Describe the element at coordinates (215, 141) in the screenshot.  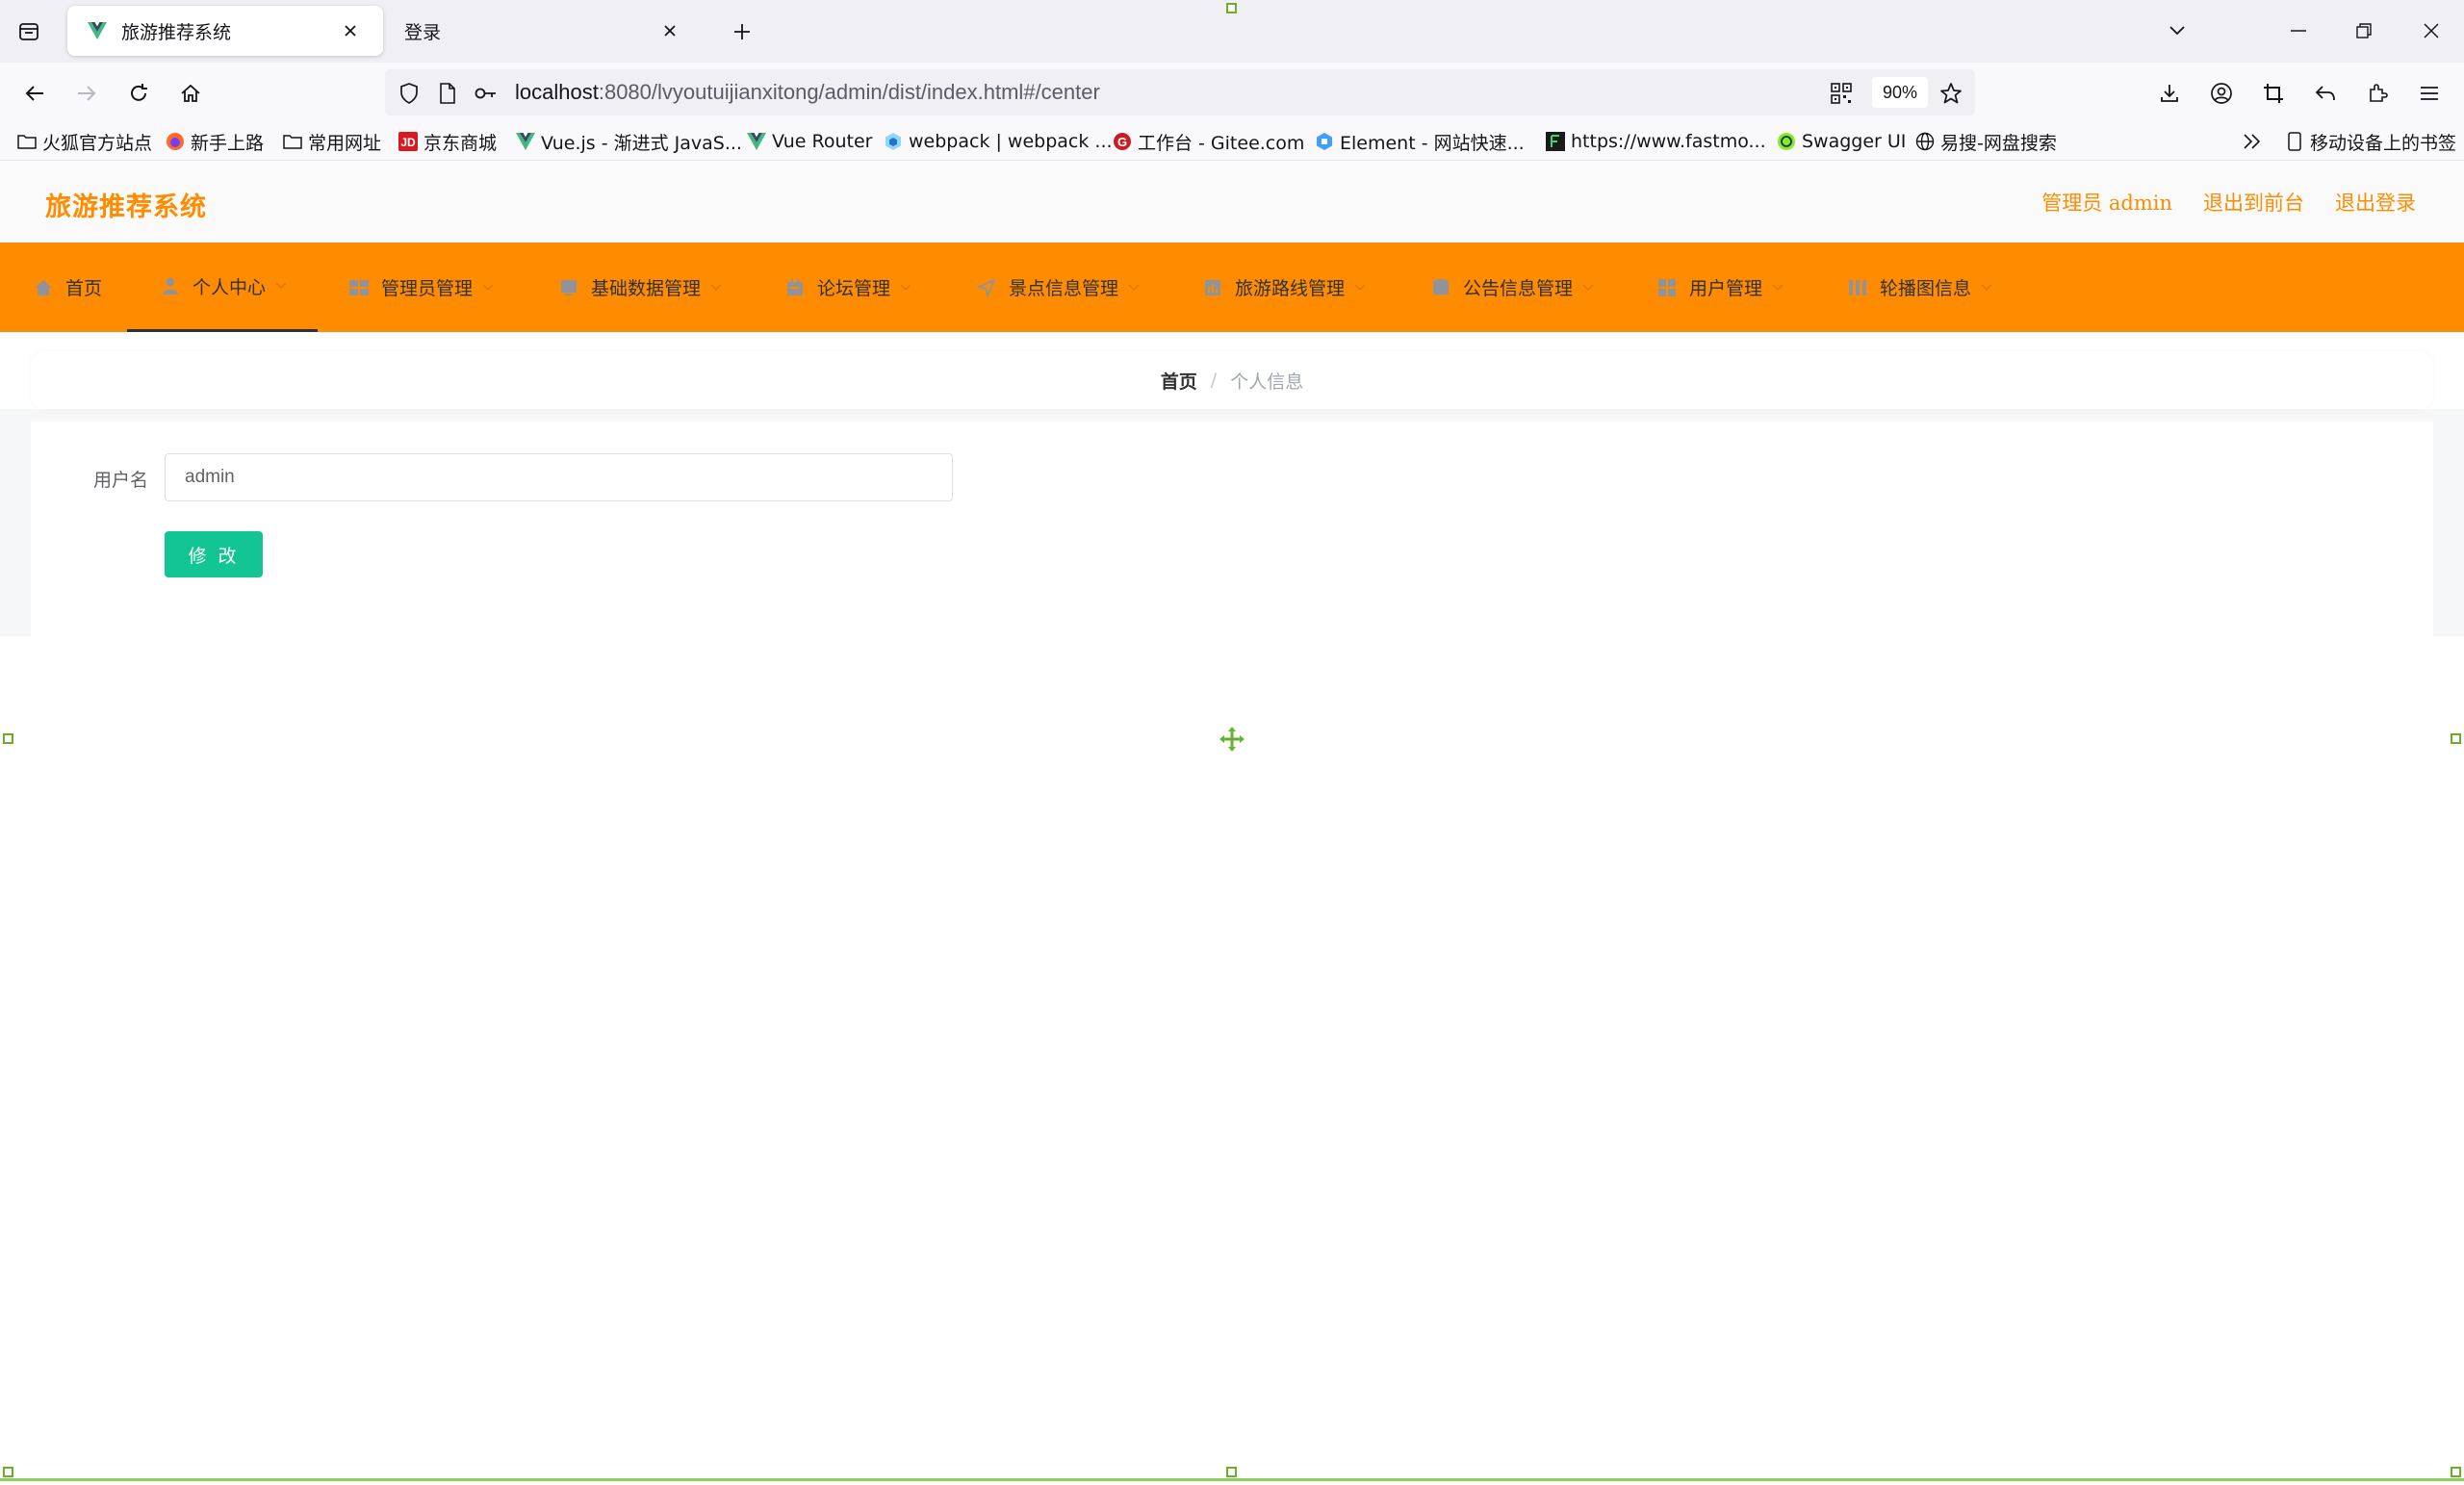
I see `bookmark-item: 新手上路` at that location.